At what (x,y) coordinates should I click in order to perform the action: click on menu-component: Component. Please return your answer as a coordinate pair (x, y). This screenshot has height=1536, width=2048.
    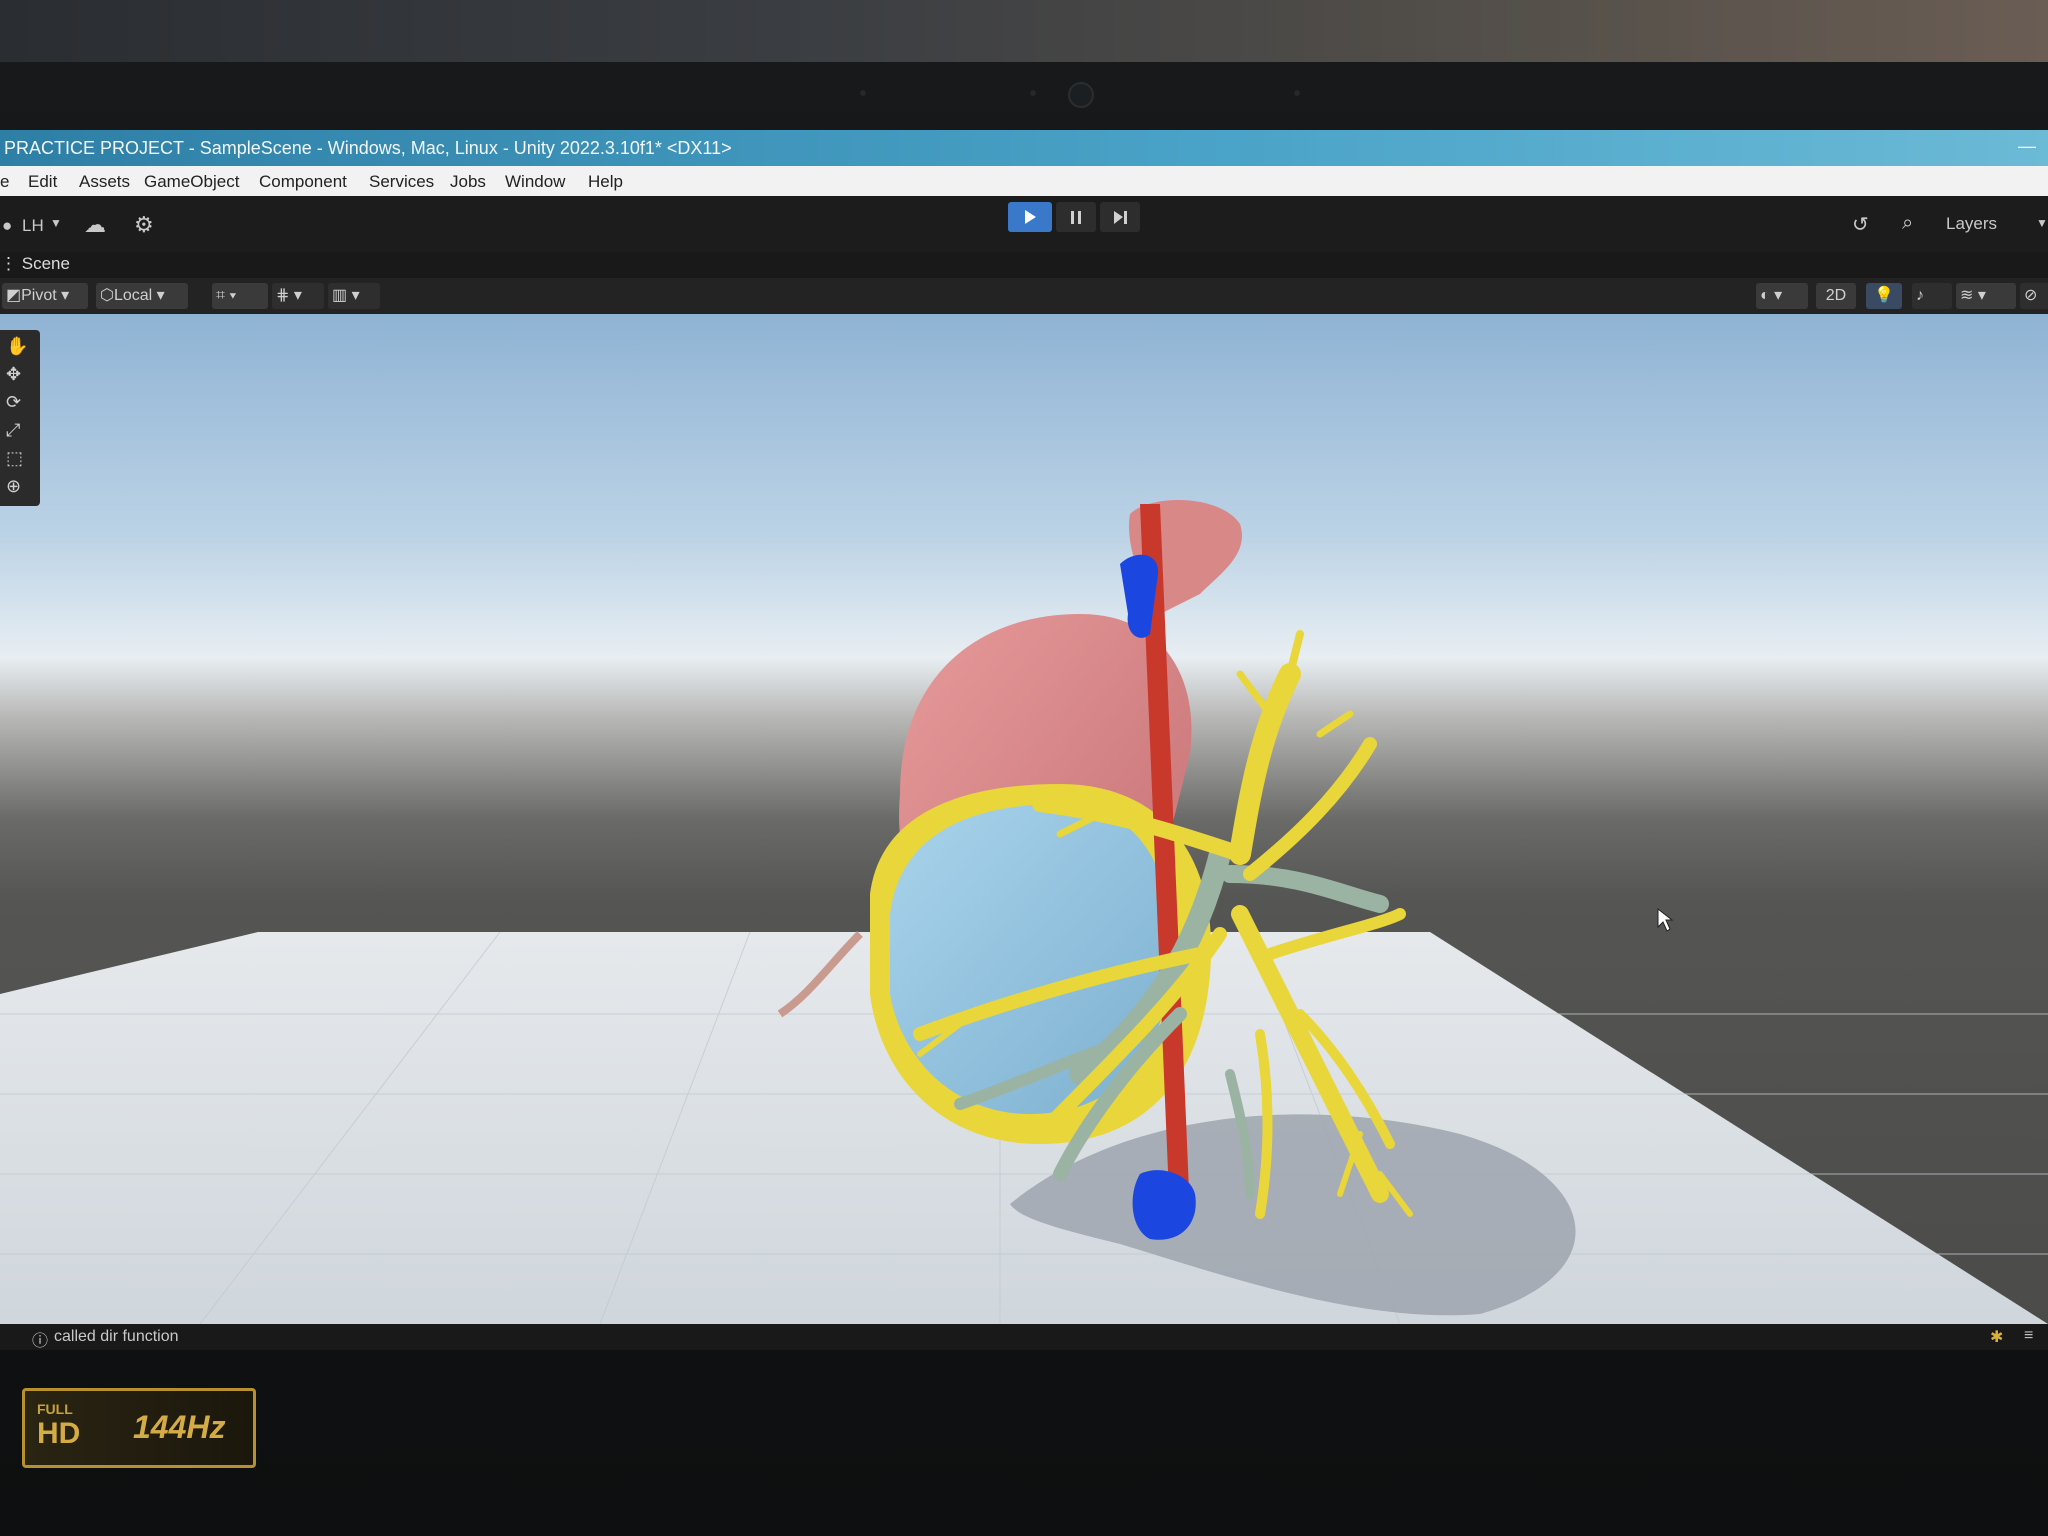
    Looking at the image, I should click on (303, 182).